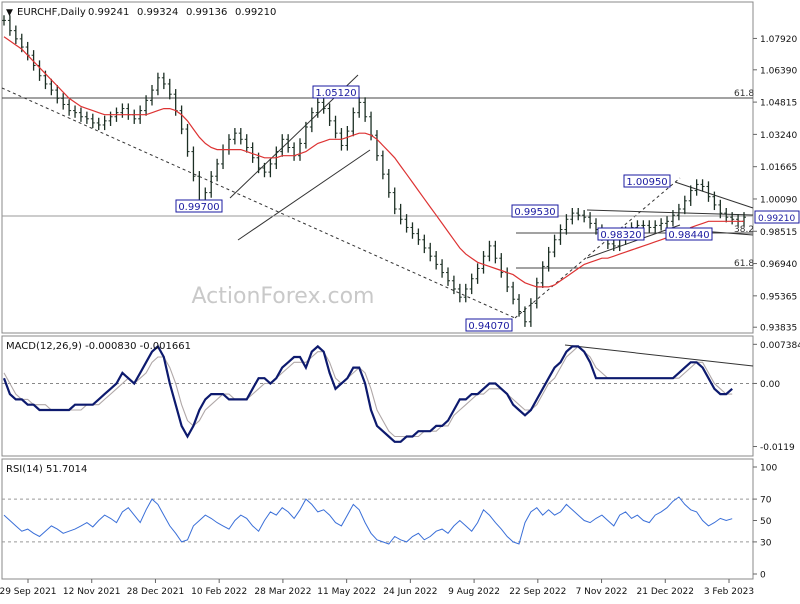  What do you see at coordinates (688, 235) in the screenshot?
I see `price-annotation-label: 0.98440` at bounding box center [688, 235].